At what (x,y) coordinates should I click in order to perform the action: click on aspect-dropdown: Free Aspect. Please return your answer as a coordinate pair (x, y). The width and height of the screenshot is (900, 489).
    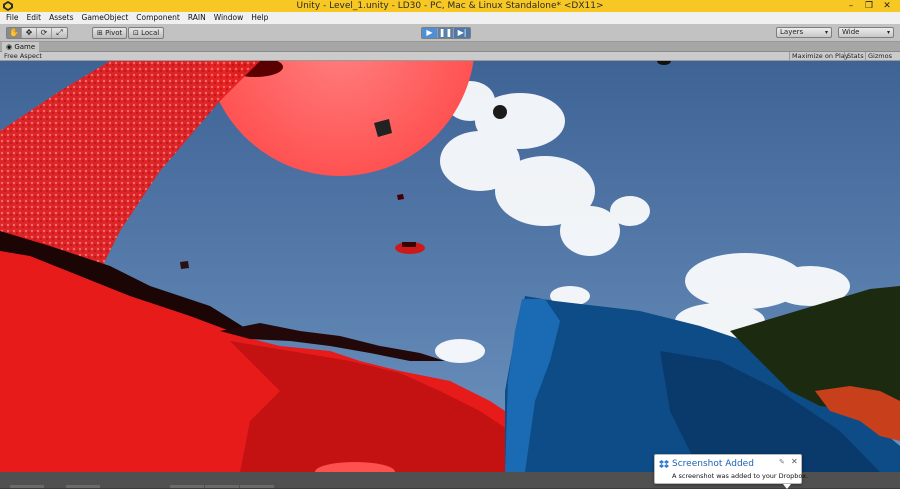
    Looking at the image, I should click on (23, 56).